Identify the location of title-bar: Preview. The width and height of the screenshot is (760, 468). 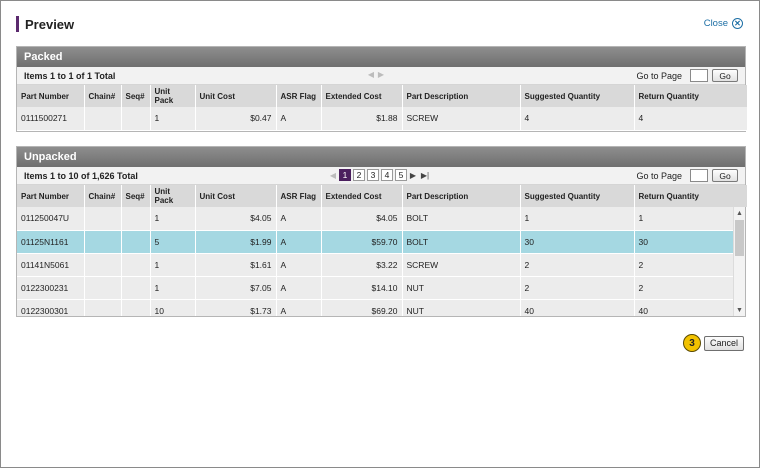
(45, 24).